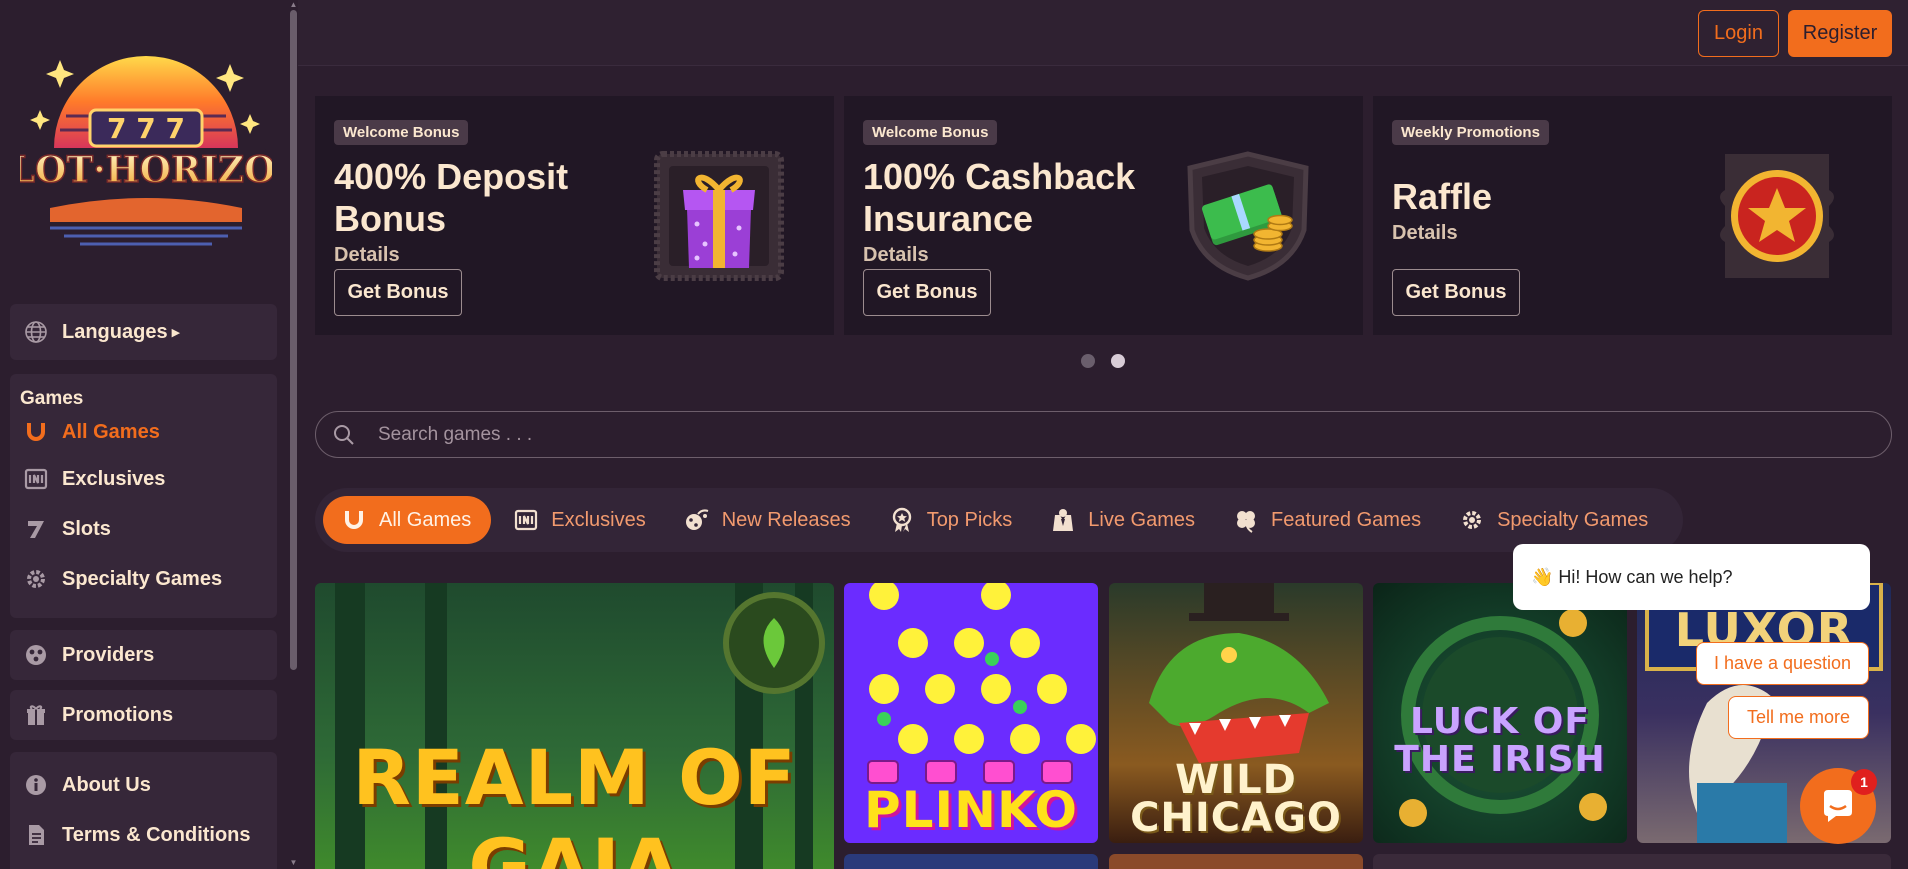 Image resolution: width=1908 pixels, height=869 pixels. Describe the element at coordinates (902, 520) in the screenshot. I see `award-icon` at that location.